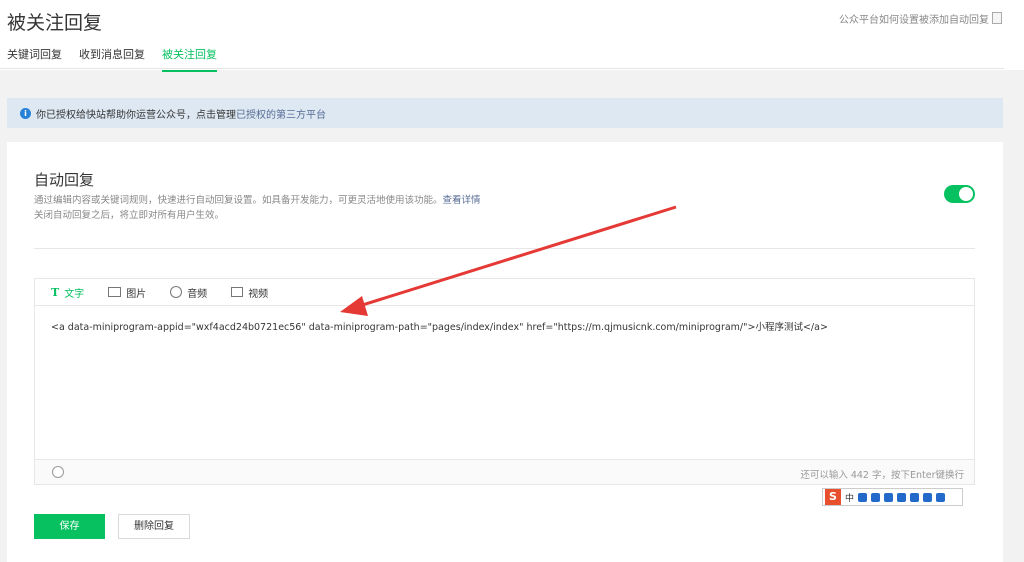  What do you see at coordinates (505, 113) in the screenshot?
I see `authorization-notice: i 你已授权给快站帮助你运营公众号，点击管理 已授权的第三方平台` at bounding box center [505, 113].